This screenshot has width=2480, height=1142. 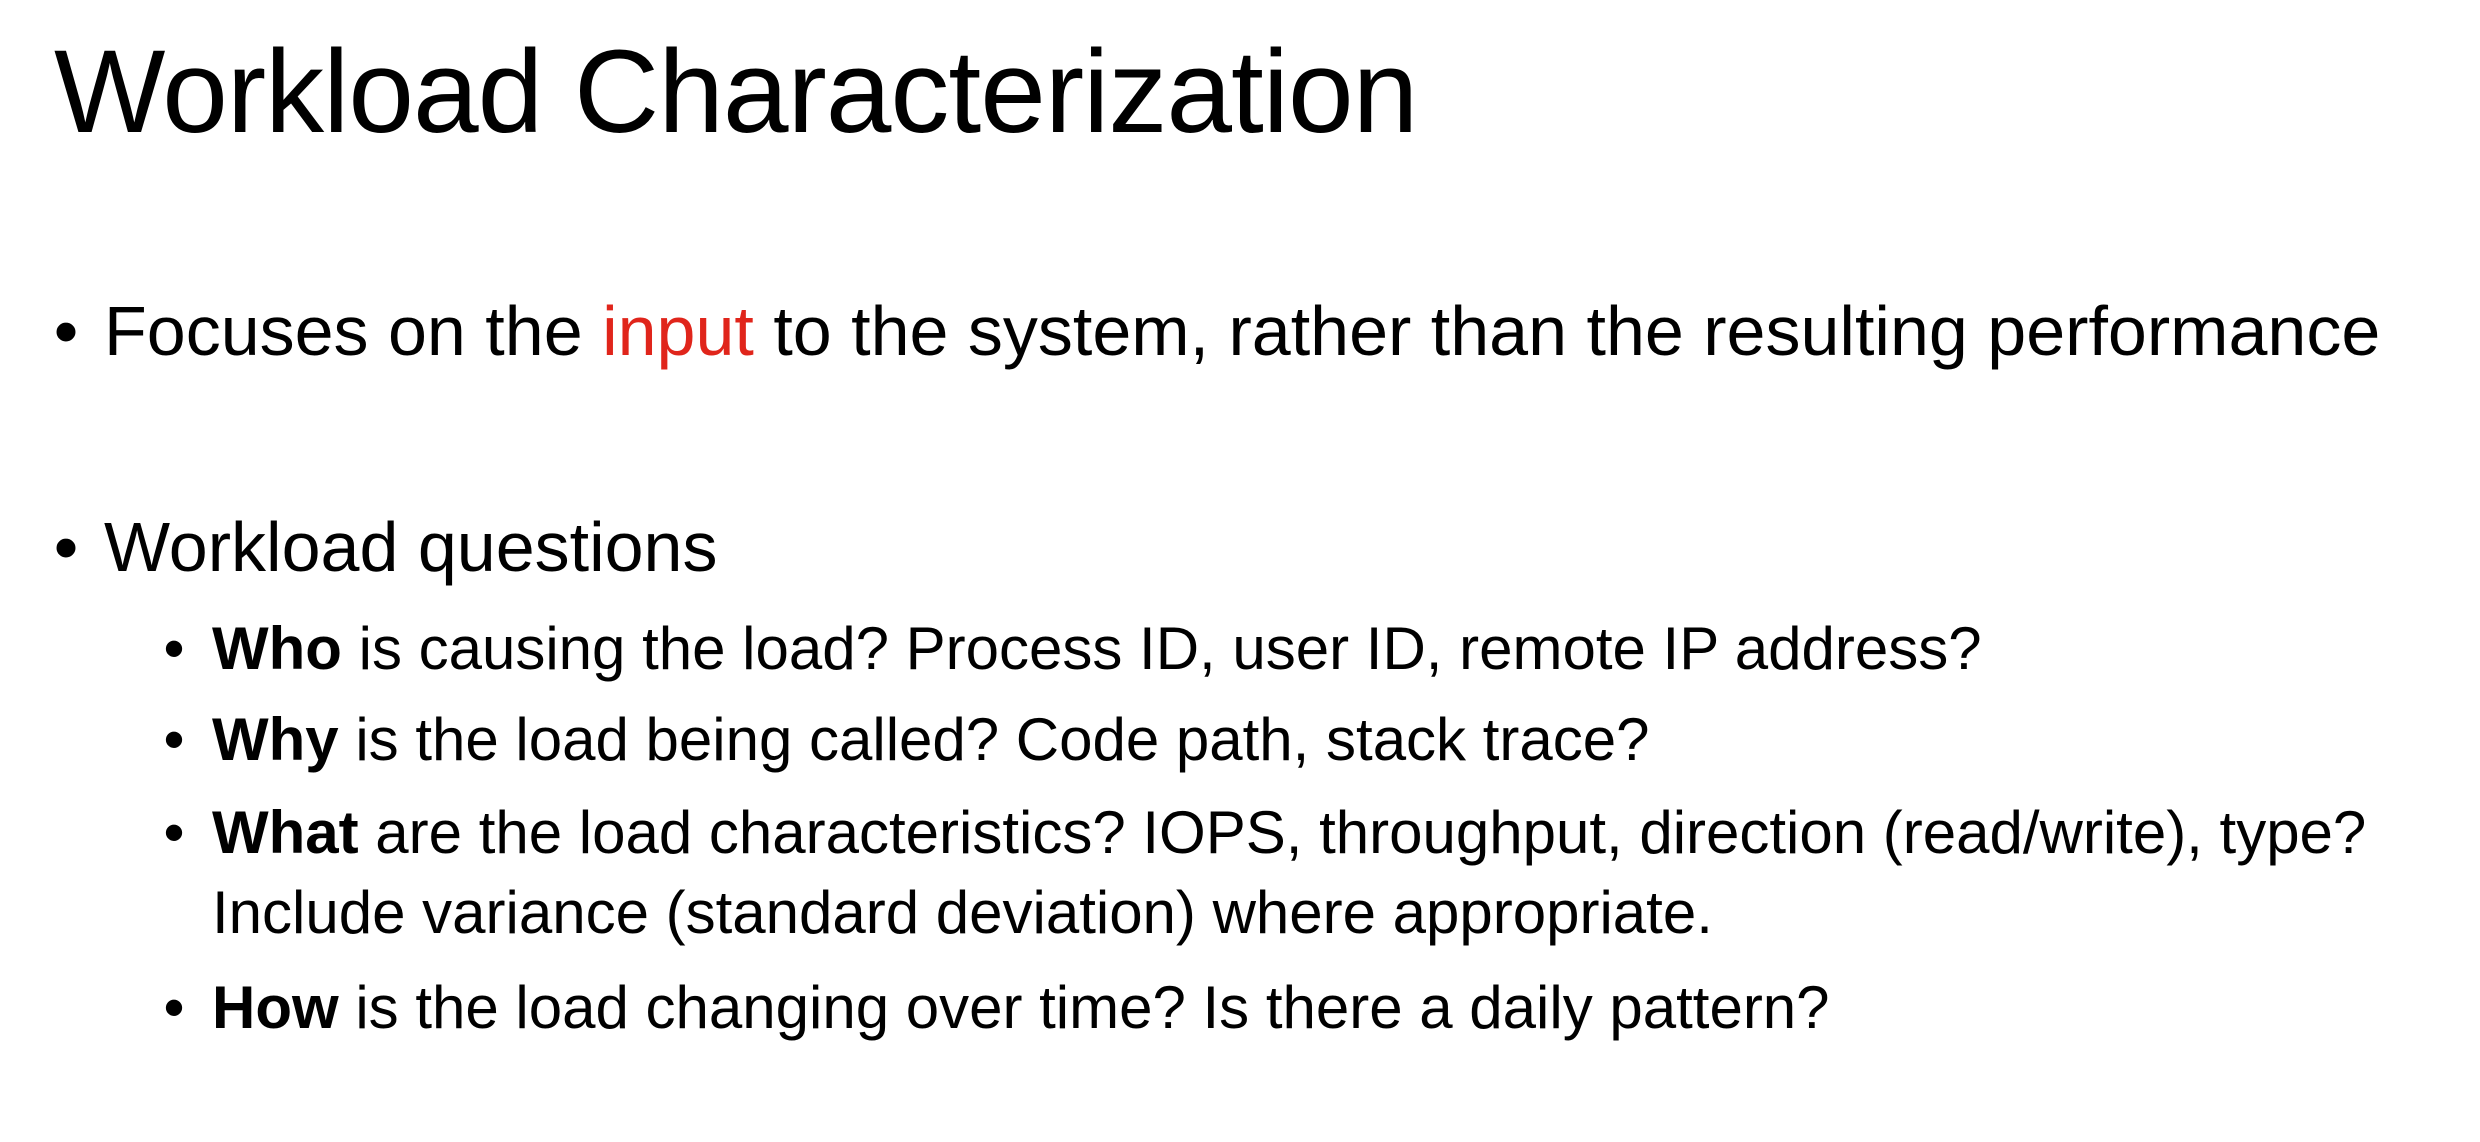 I want to click on bullet-text: Workload questions, so click(x=411, y=547).